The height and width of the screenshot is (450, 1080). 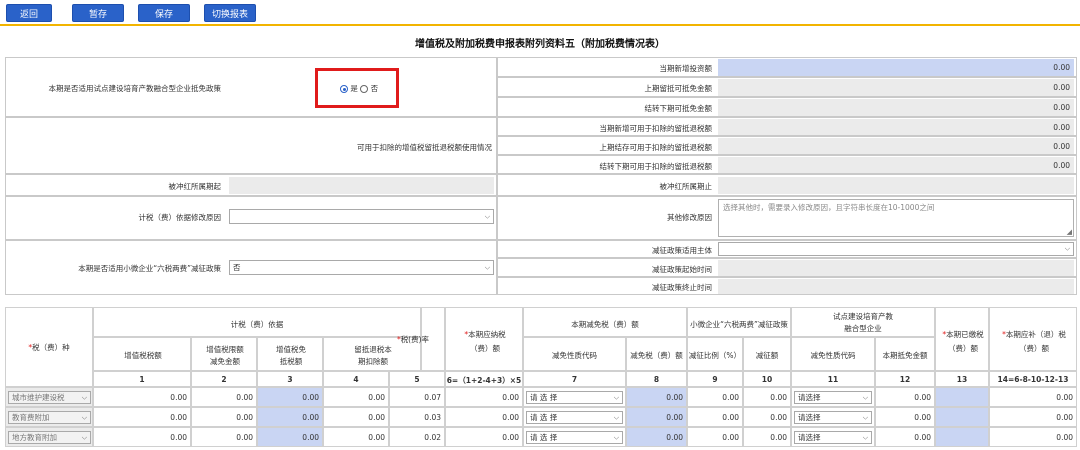 I want to click on small-biz-subject-select: ⌵, so click(x=896, y=249).